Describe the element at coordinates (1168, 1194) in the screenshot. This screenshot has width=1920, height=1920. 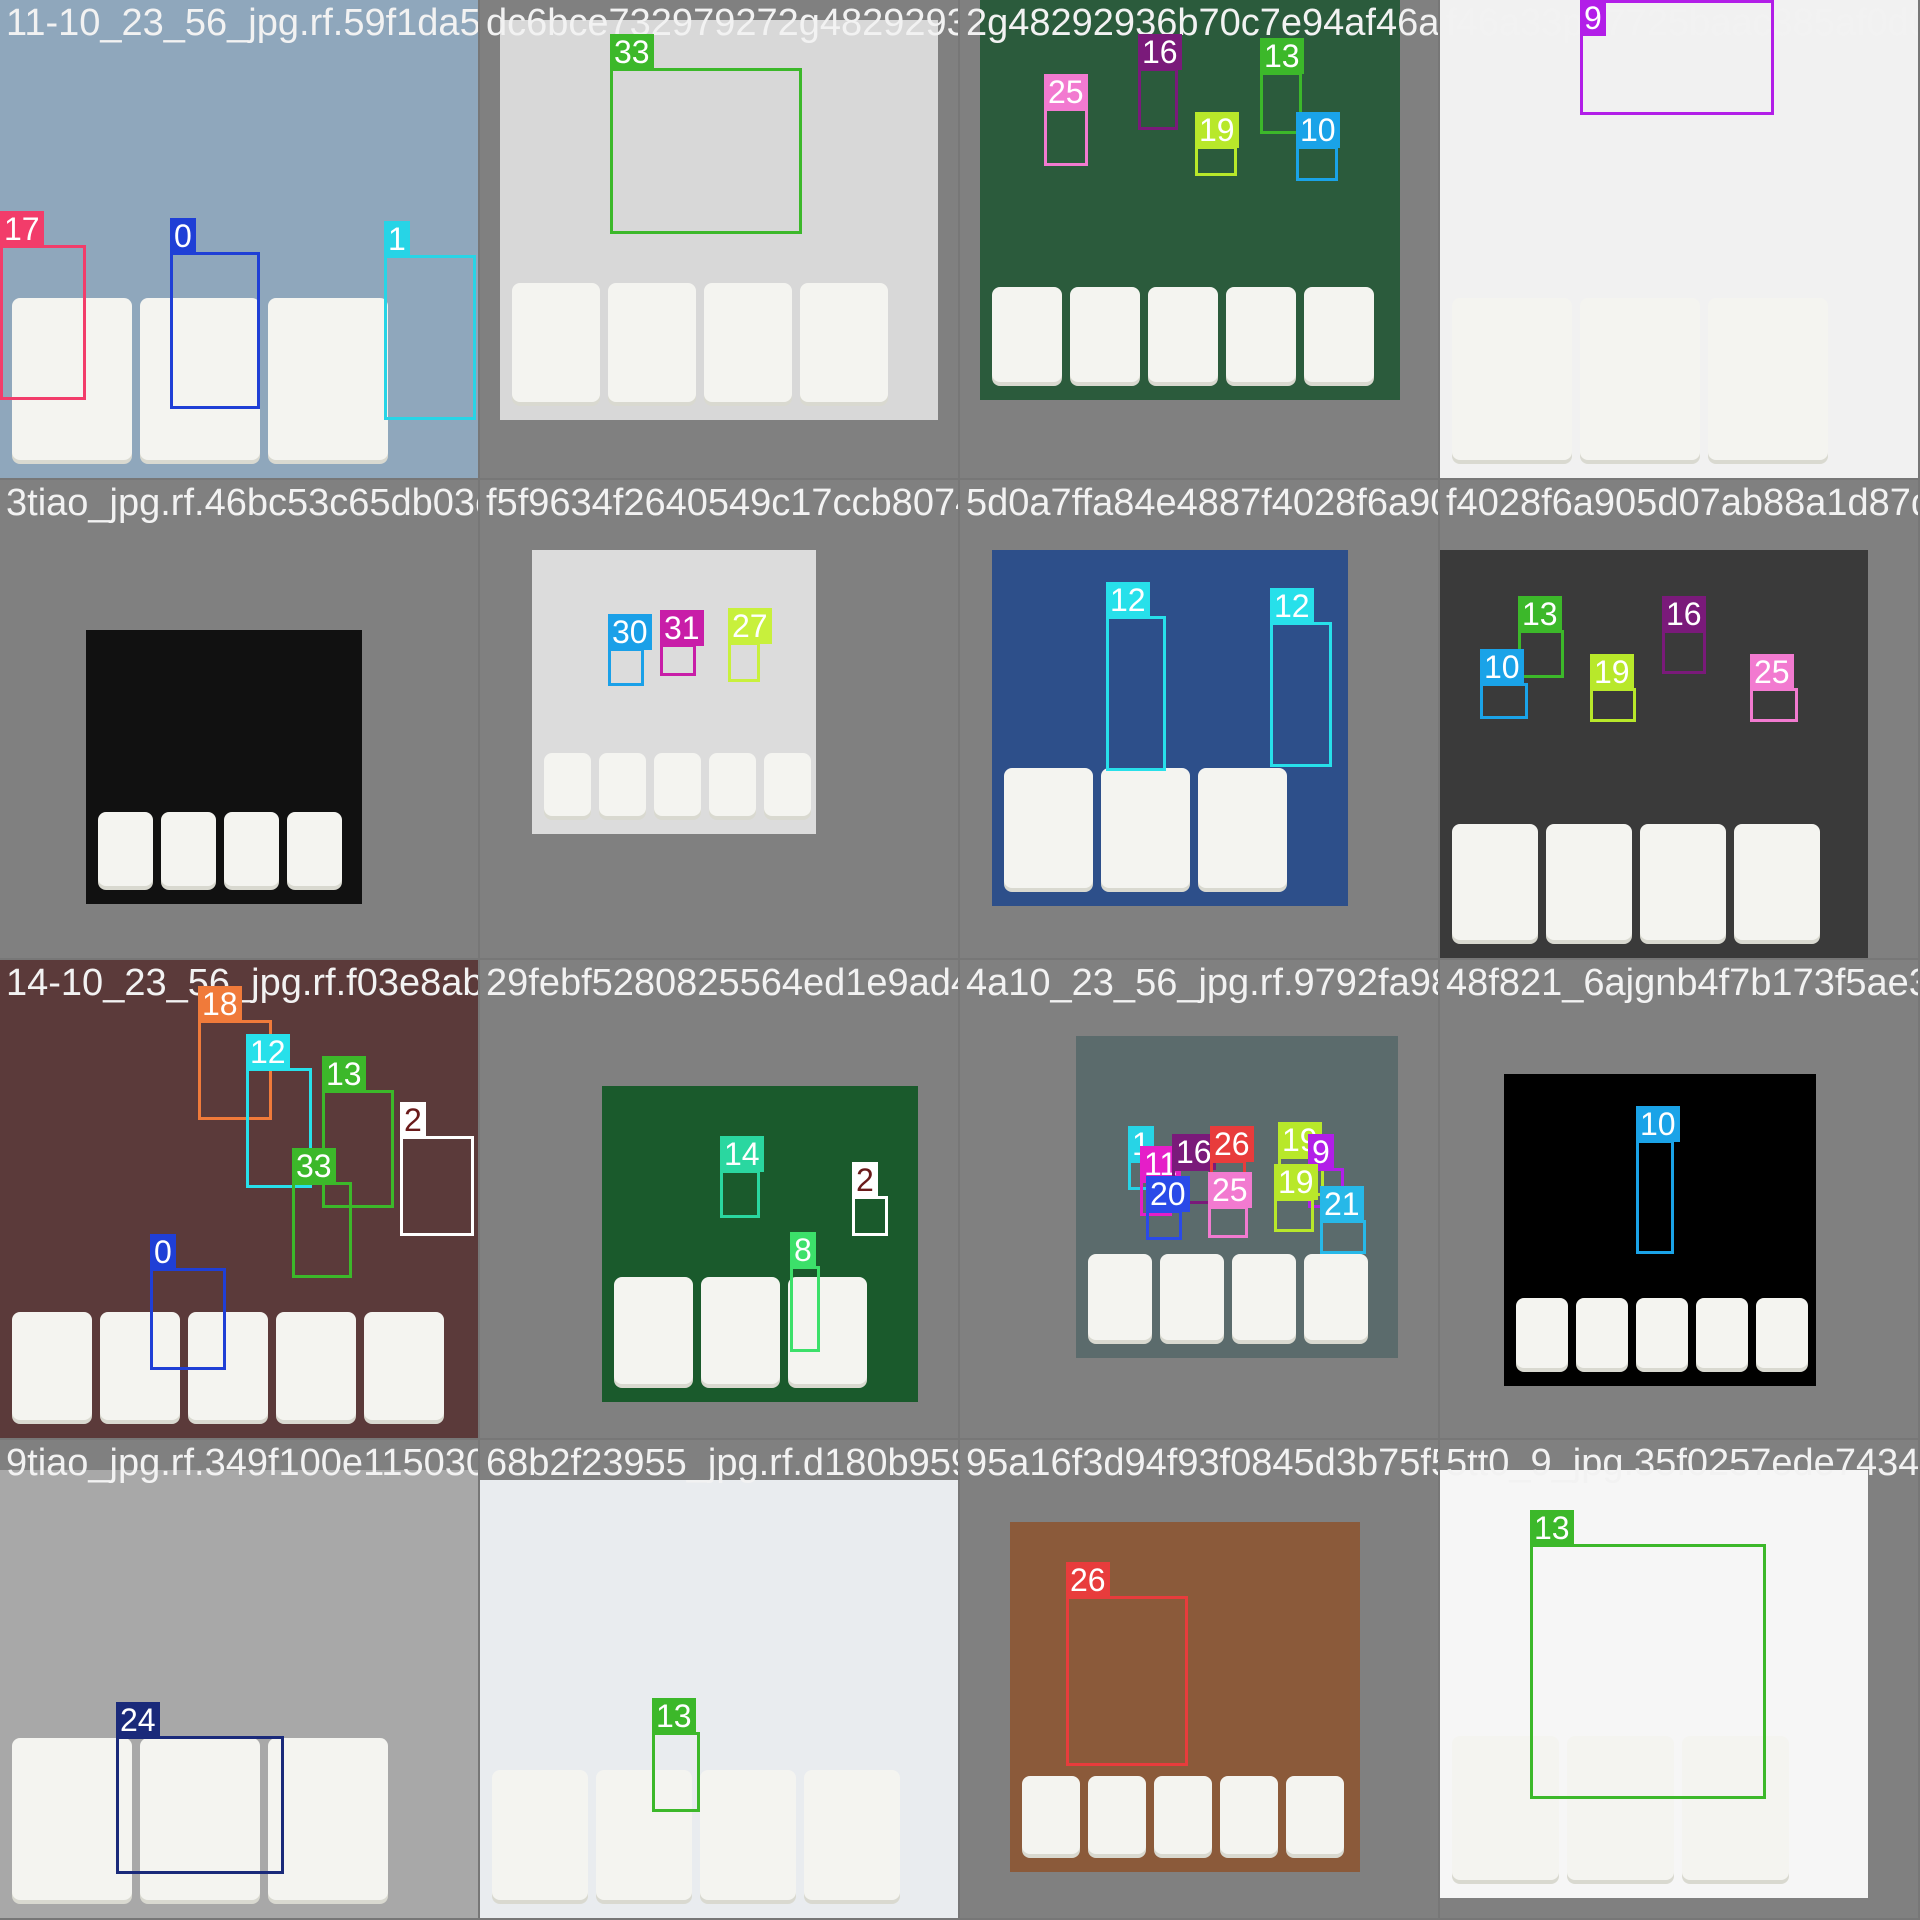
I see `detection-class-label: 20` at that location.